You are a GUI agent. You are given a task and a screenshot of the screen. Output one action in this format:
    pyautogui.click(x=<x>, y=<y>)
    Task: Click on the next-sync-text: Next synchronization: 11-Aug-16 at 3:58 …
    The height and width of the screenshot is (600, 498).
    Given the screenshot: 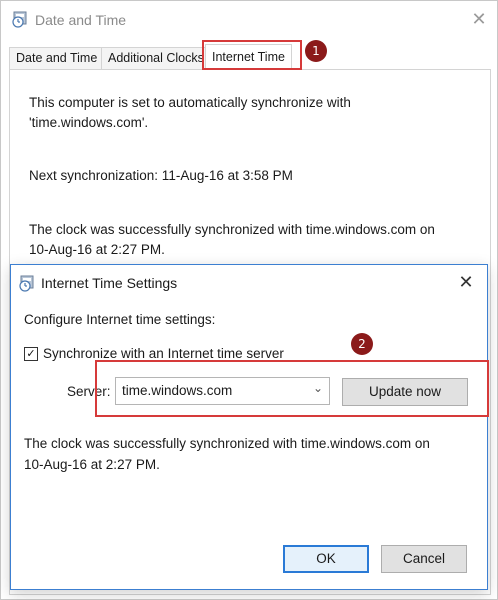 What is the action you would take?
    pyautogui.click(x=161, y=175)
    